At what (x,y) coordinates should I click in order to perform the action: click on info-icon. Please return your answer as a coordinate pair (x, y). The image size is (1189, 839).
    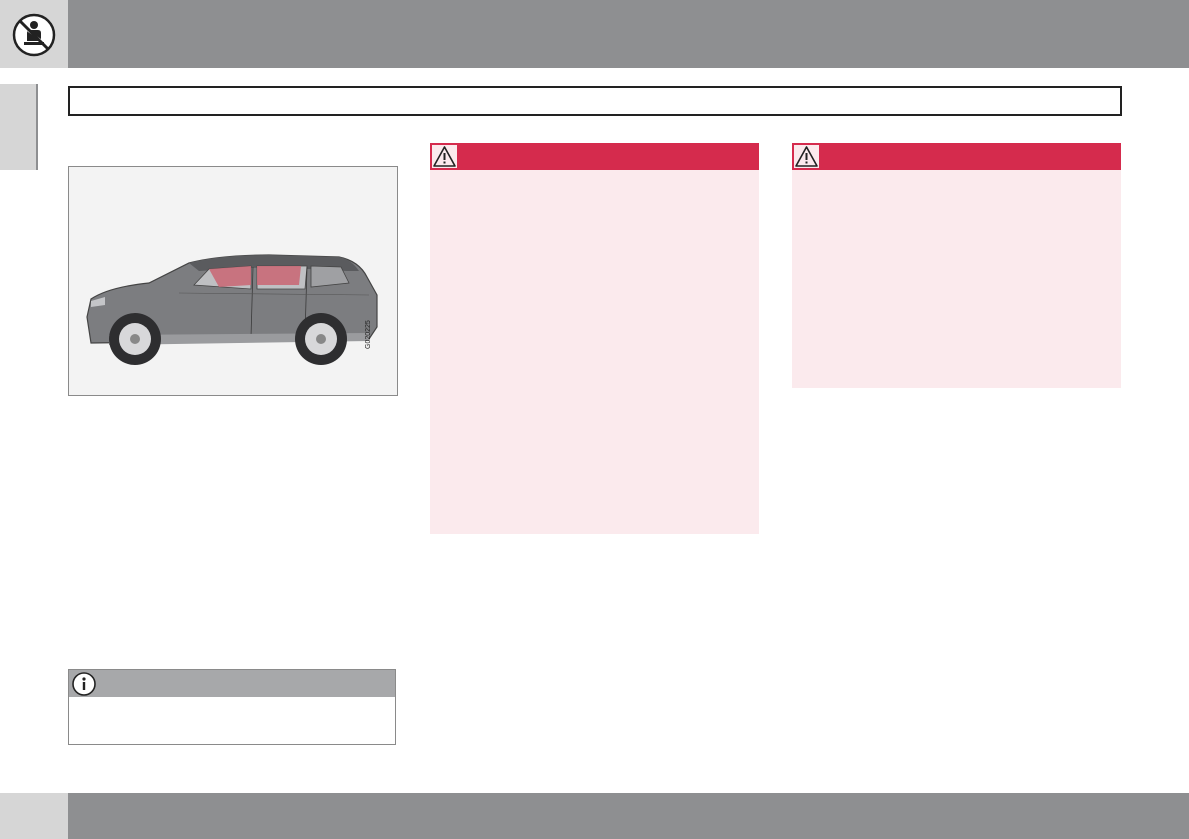
    Looking at the image, I should click on (84, 684).